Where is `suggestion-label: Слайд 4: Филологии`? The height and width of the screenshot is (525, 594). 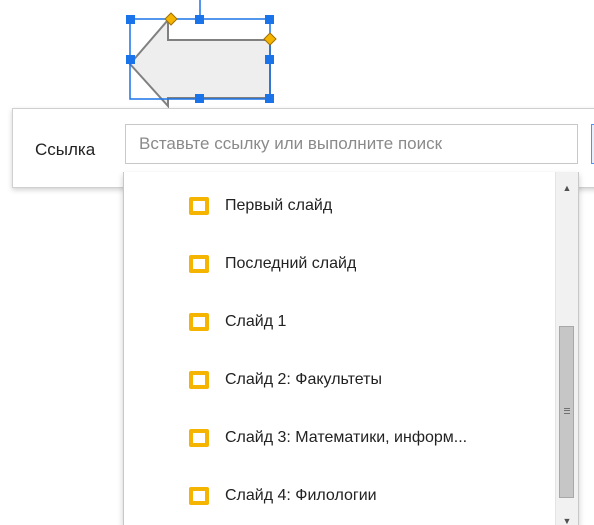
suggestion-label: Слайд 4: Филологии is located at coordinates (301, 495).